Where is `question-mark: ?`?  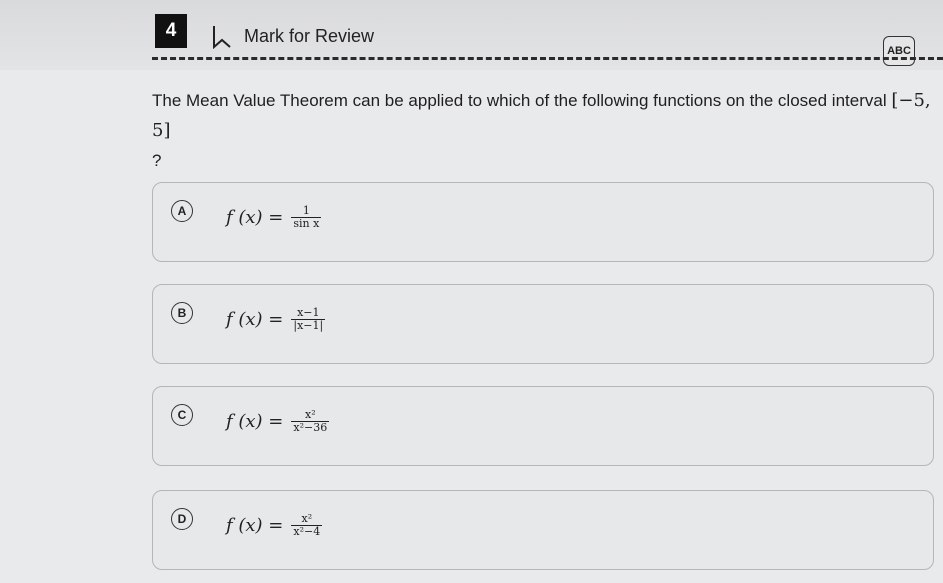 question-mark: ? is located at coordinates (157, 160).